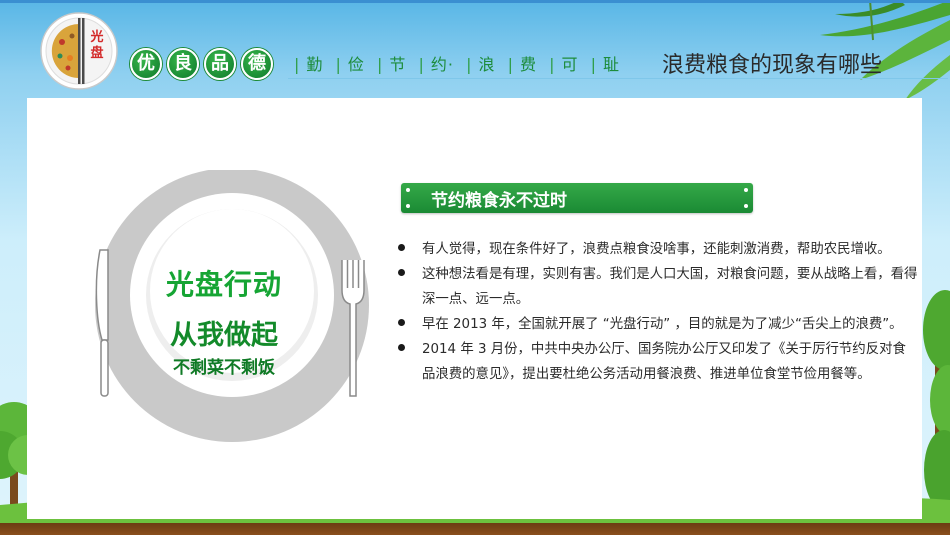 The height and width of the screenshot is (535, 950). What do you see at coordinates (475, 529) in the screenshot?
I see `ground-bar` at bounding box center [475, 529].